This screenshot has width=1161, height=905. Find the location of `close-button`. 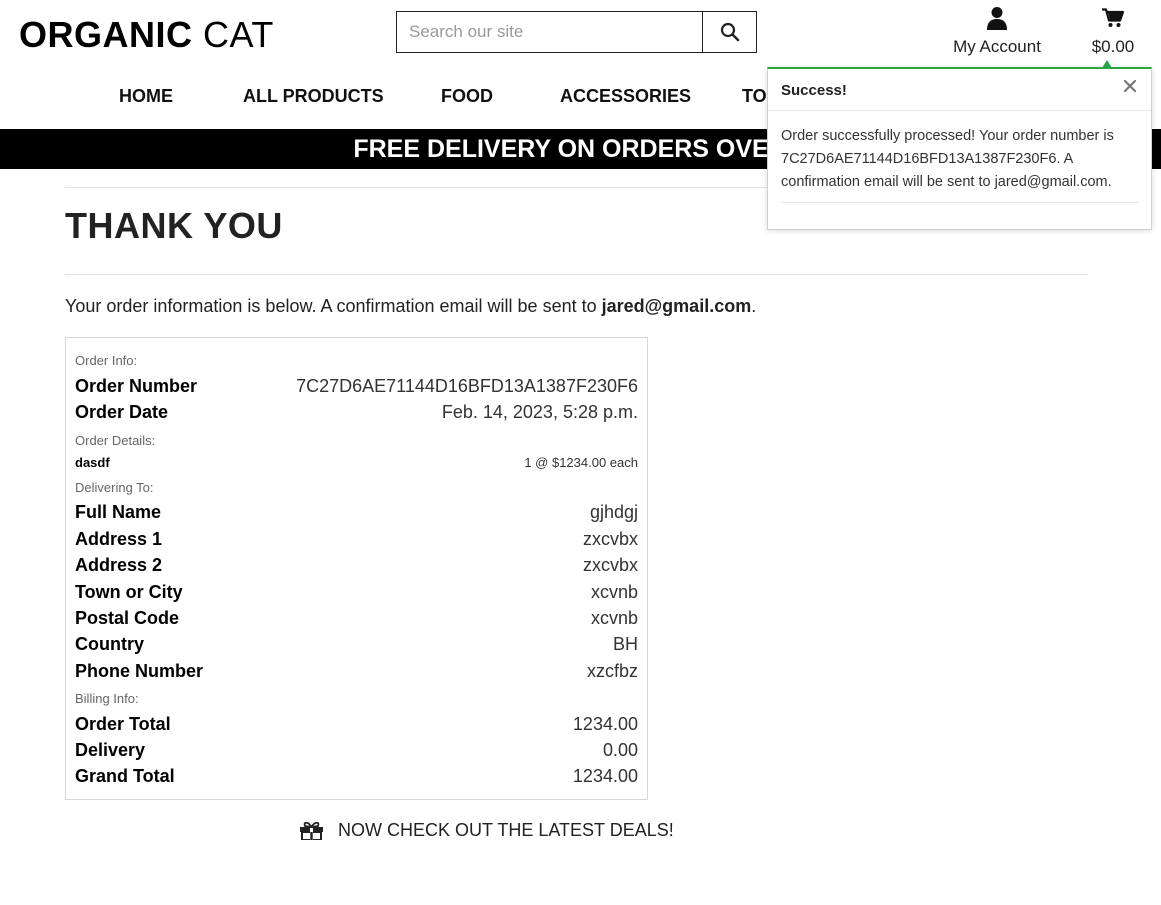

close-button is located at coordinates (1130, 88).